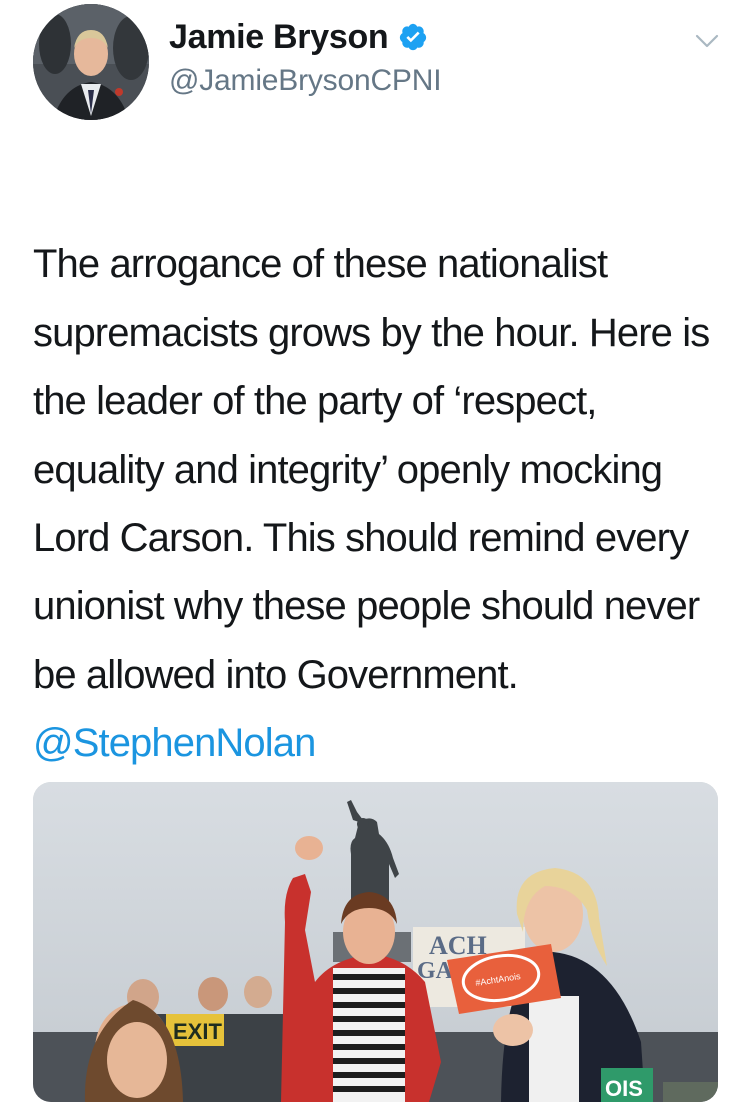  I want to click on mention-link: @StephenNolan, so click(383, 743).